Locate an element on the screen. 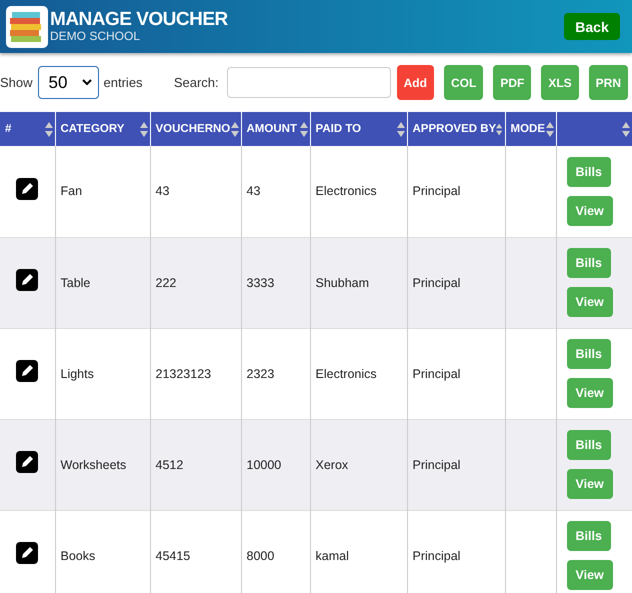 The image size is (632, 593). column-title: APPROVED BY is located at coordinates (454, 129).